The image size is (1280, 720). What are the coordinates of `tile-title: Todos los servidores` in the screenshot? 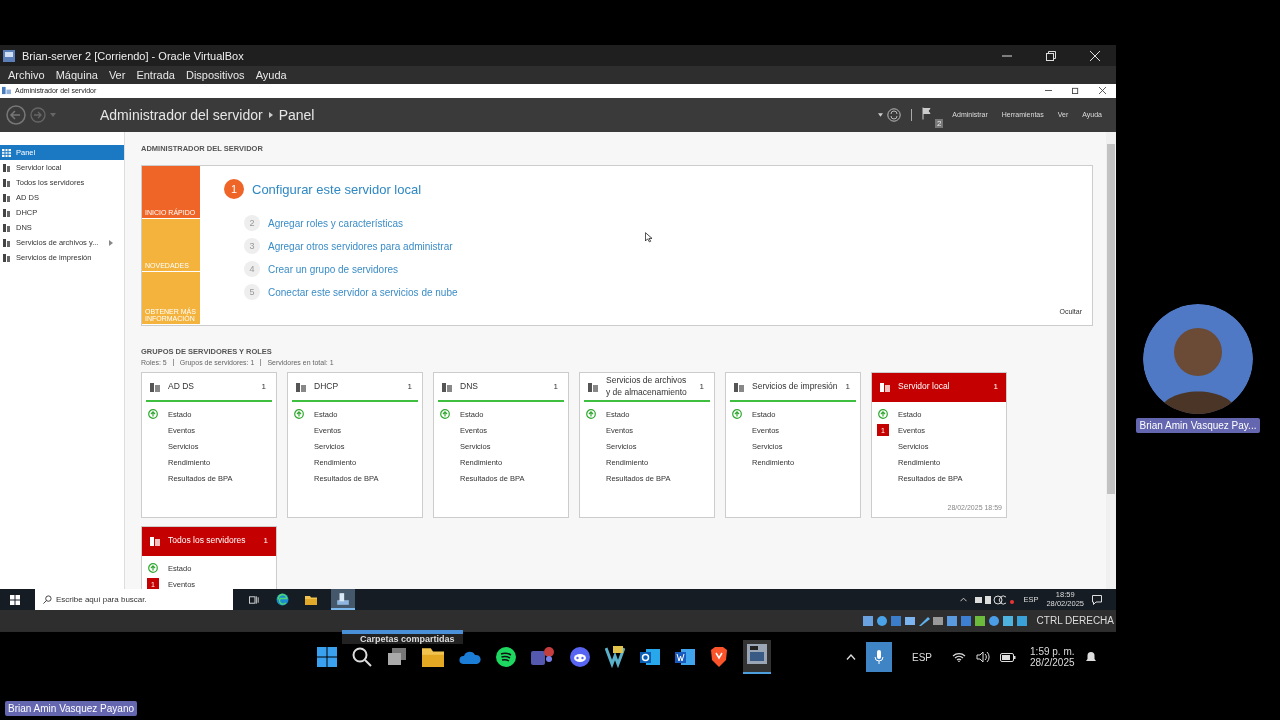 It's located at (207, 540).